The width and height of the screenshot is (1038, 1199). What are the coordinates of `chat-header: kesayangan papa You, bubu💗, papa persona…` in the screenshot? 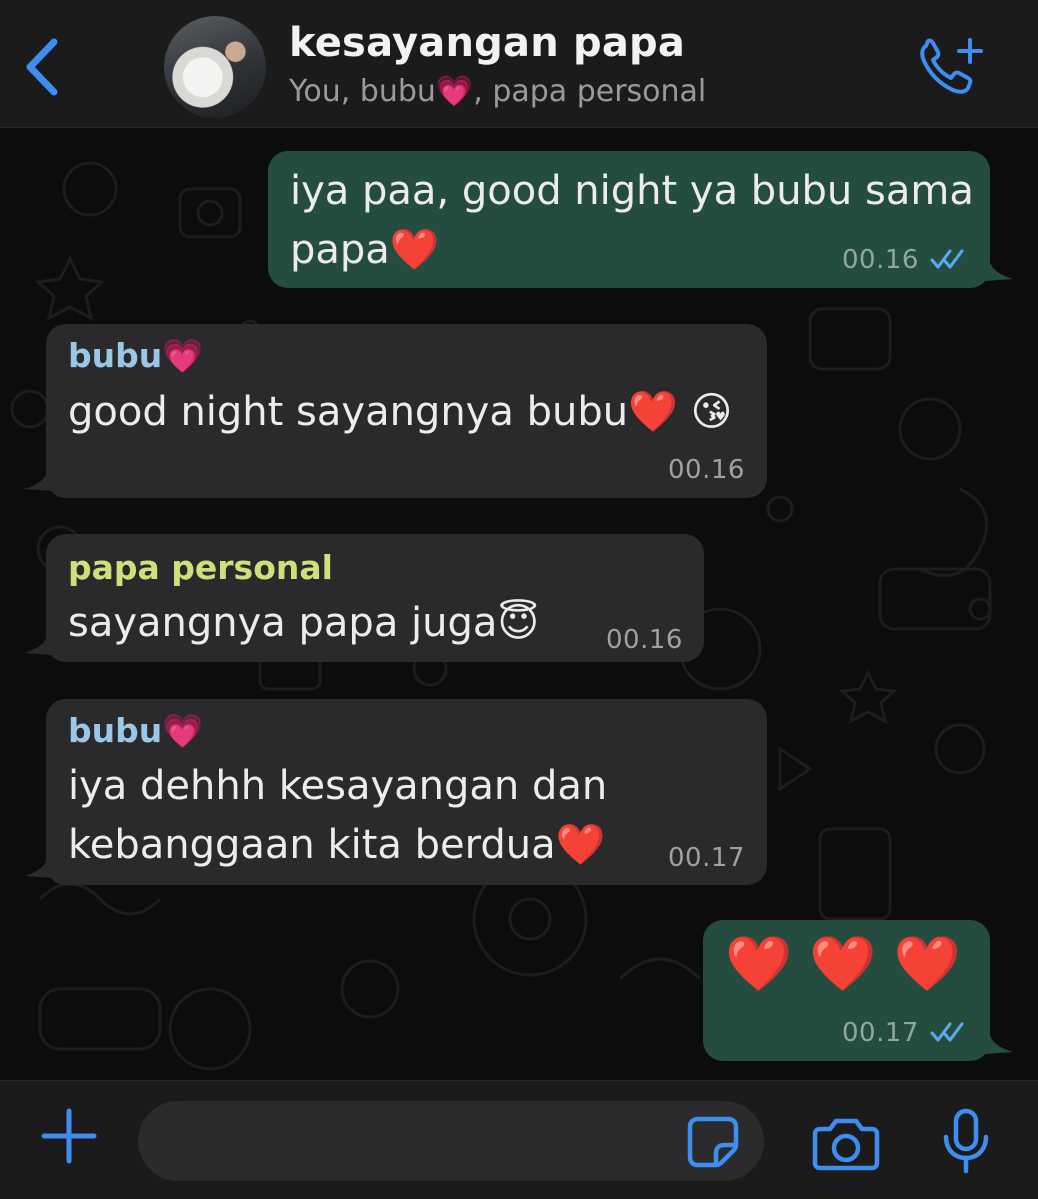 It's located at (519, 64).